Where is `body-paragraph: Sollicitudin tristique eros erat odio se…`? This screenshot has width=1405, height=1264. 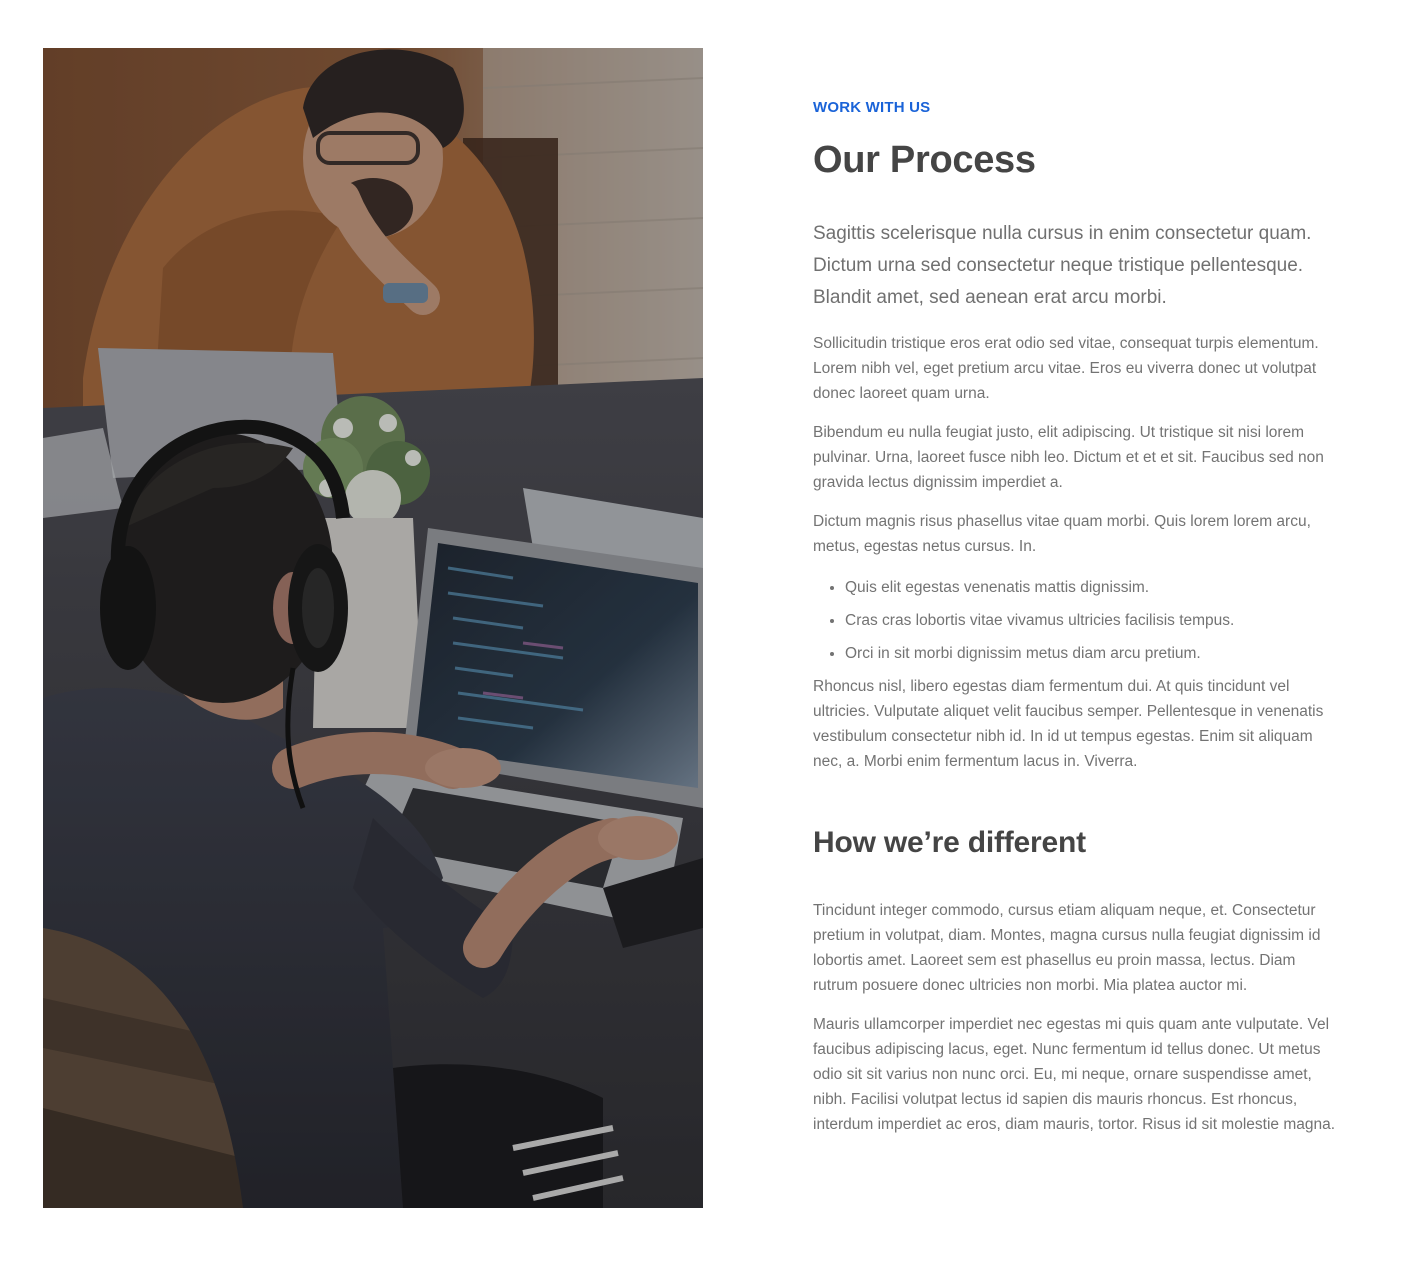 body-paragraph: Sollicitudin tristique eros erat odio se… is located at coordinates (1066, 368).